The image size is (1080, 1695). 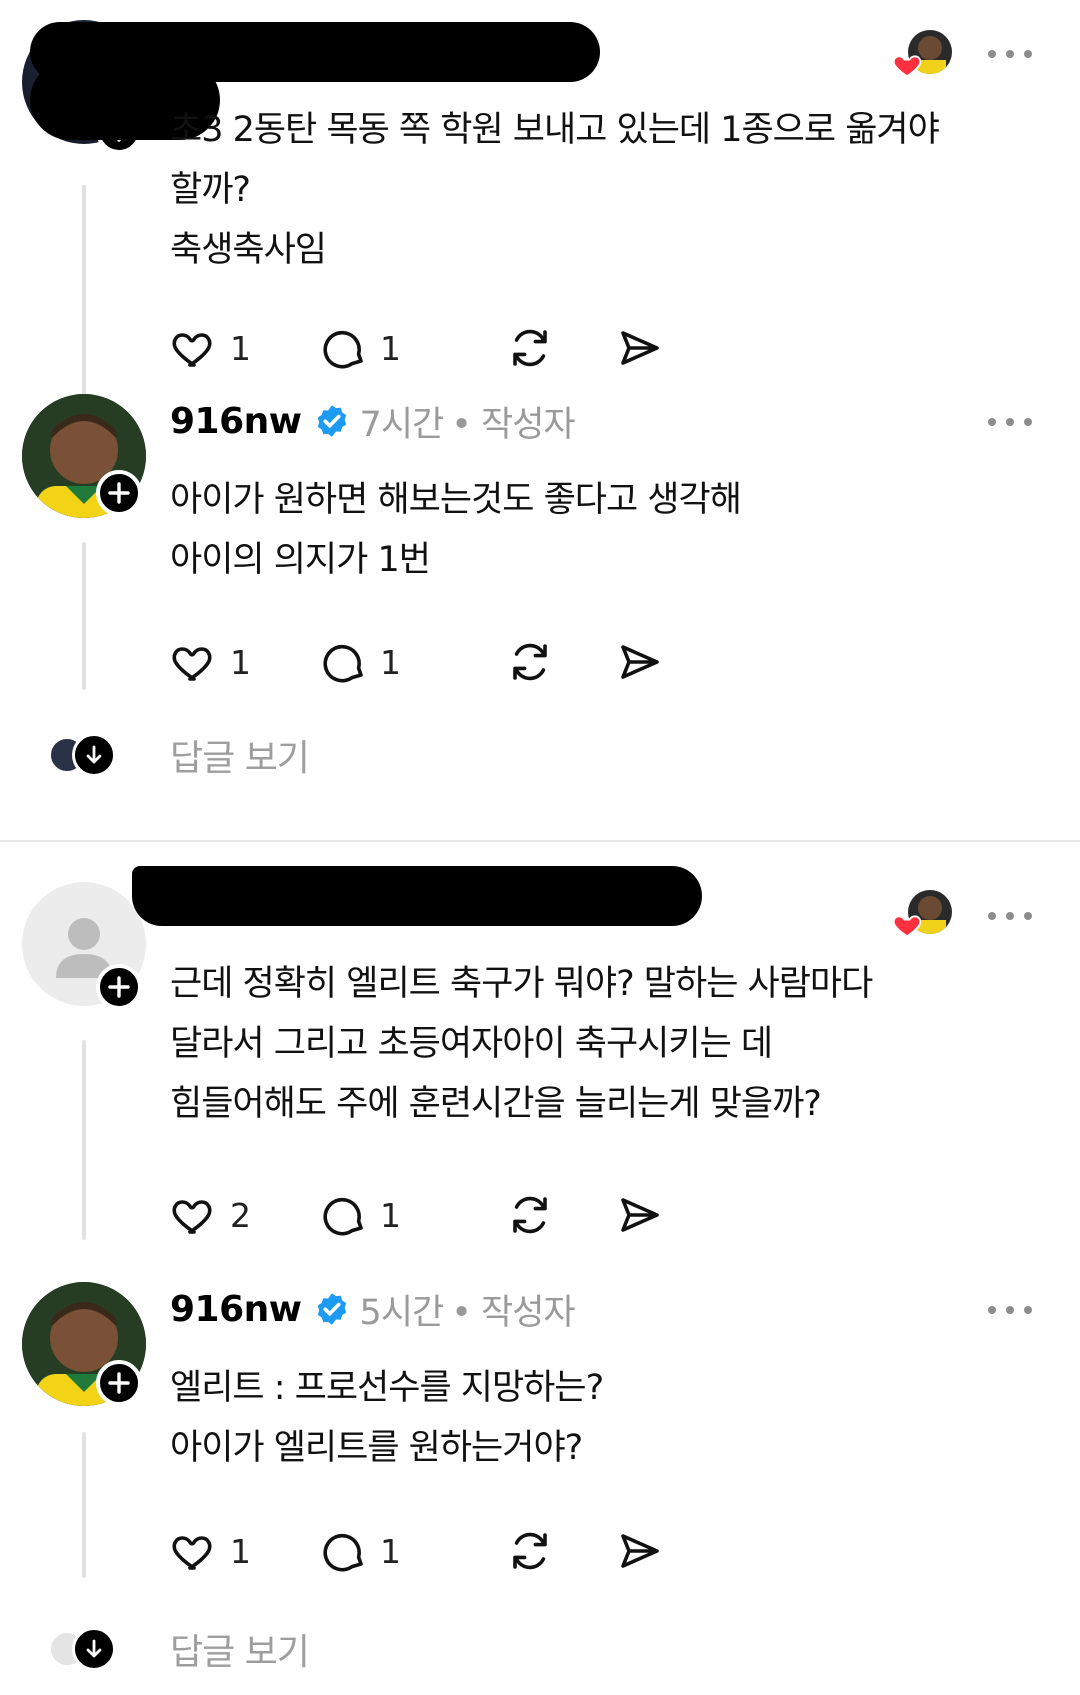 What do you see at coordinates (456, 530) in the screenshot?
I see `post-text: 아이가 원하면 해보는것도 좋다고 생각해 아이의 의지가 1번` at bounding box center [456, 530].